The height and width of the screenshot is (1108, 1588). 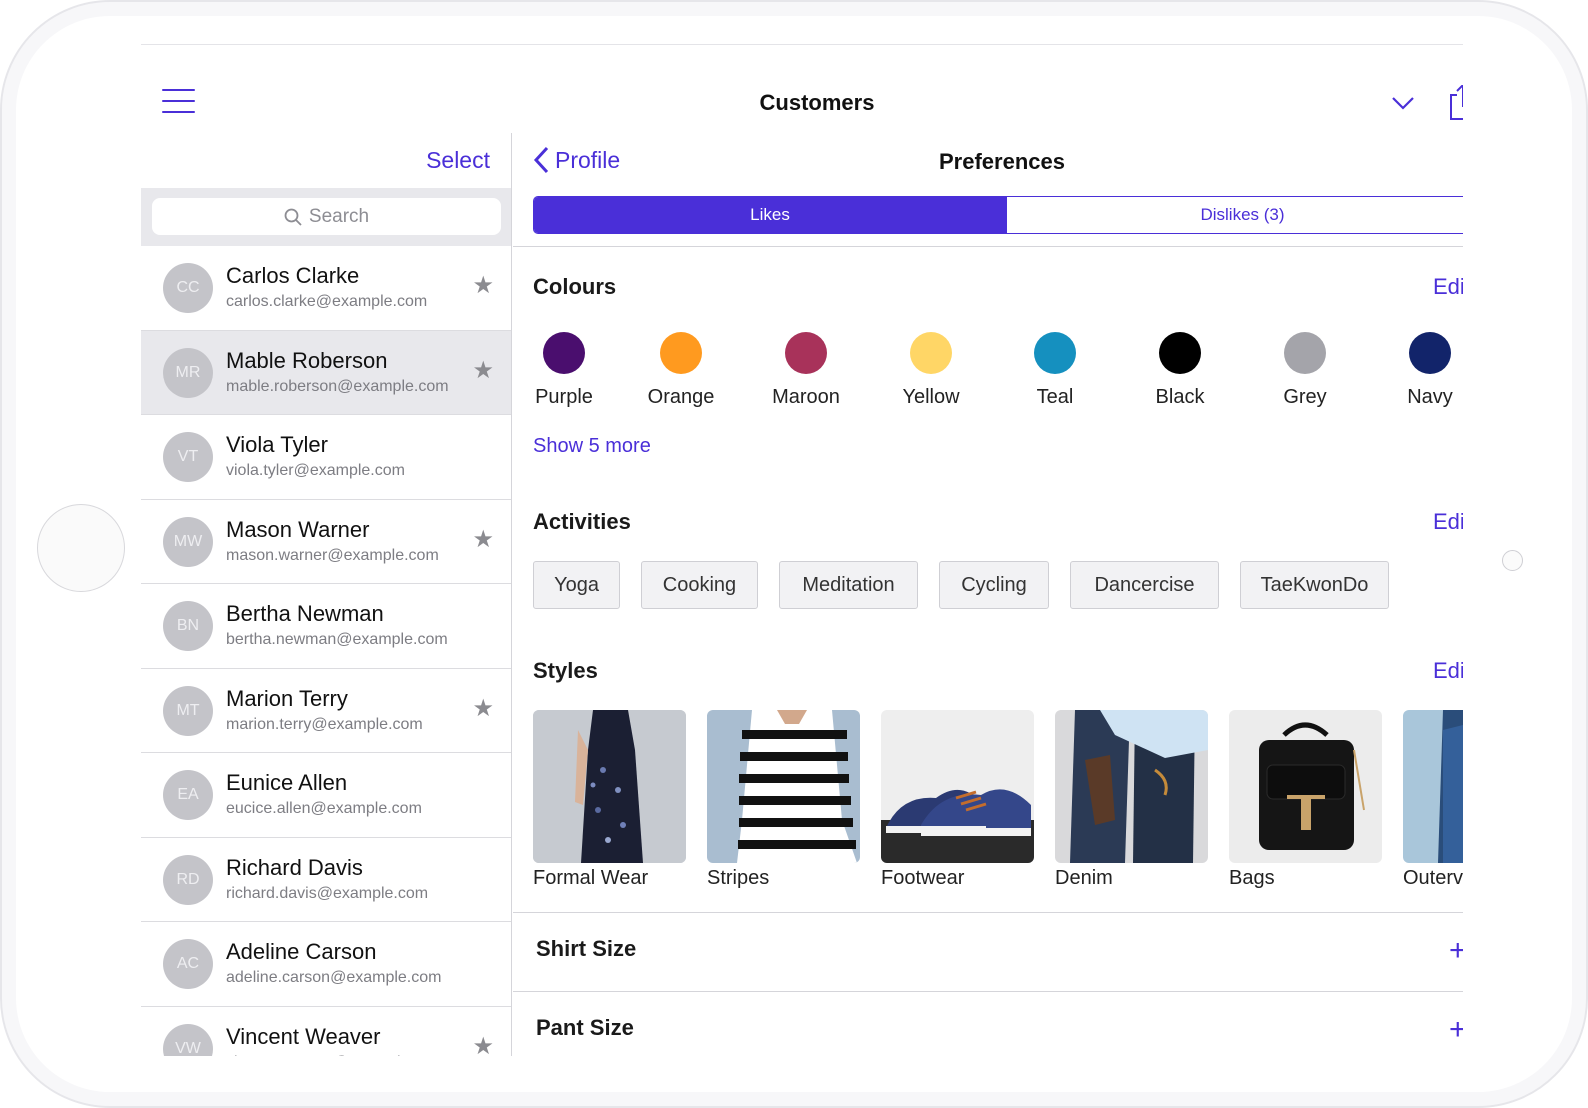 What do you see at coordinates (188, 964) in the screenshot?
I see `avatar: AC` at bounding box center [188, 964].